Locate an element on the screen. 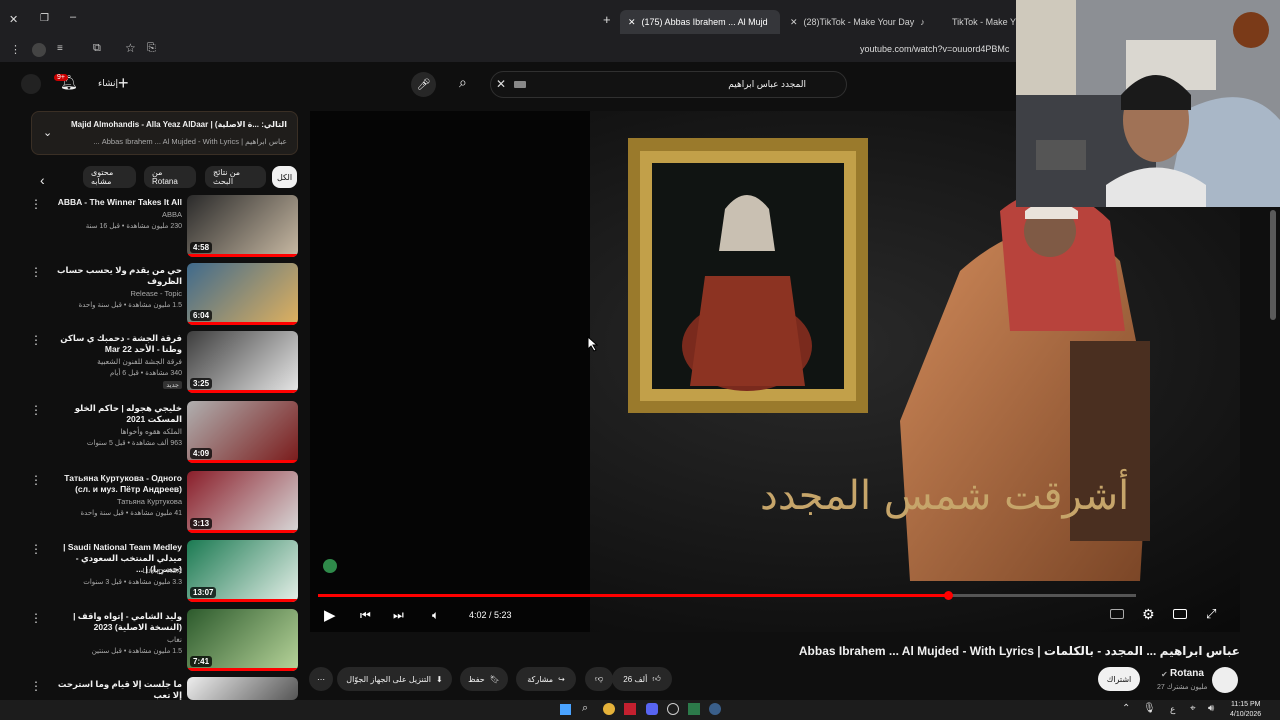 This screenshot has height=720, width=1280. search-input: المجدد عباس ابراهيم is located at coordinates (767, 84).